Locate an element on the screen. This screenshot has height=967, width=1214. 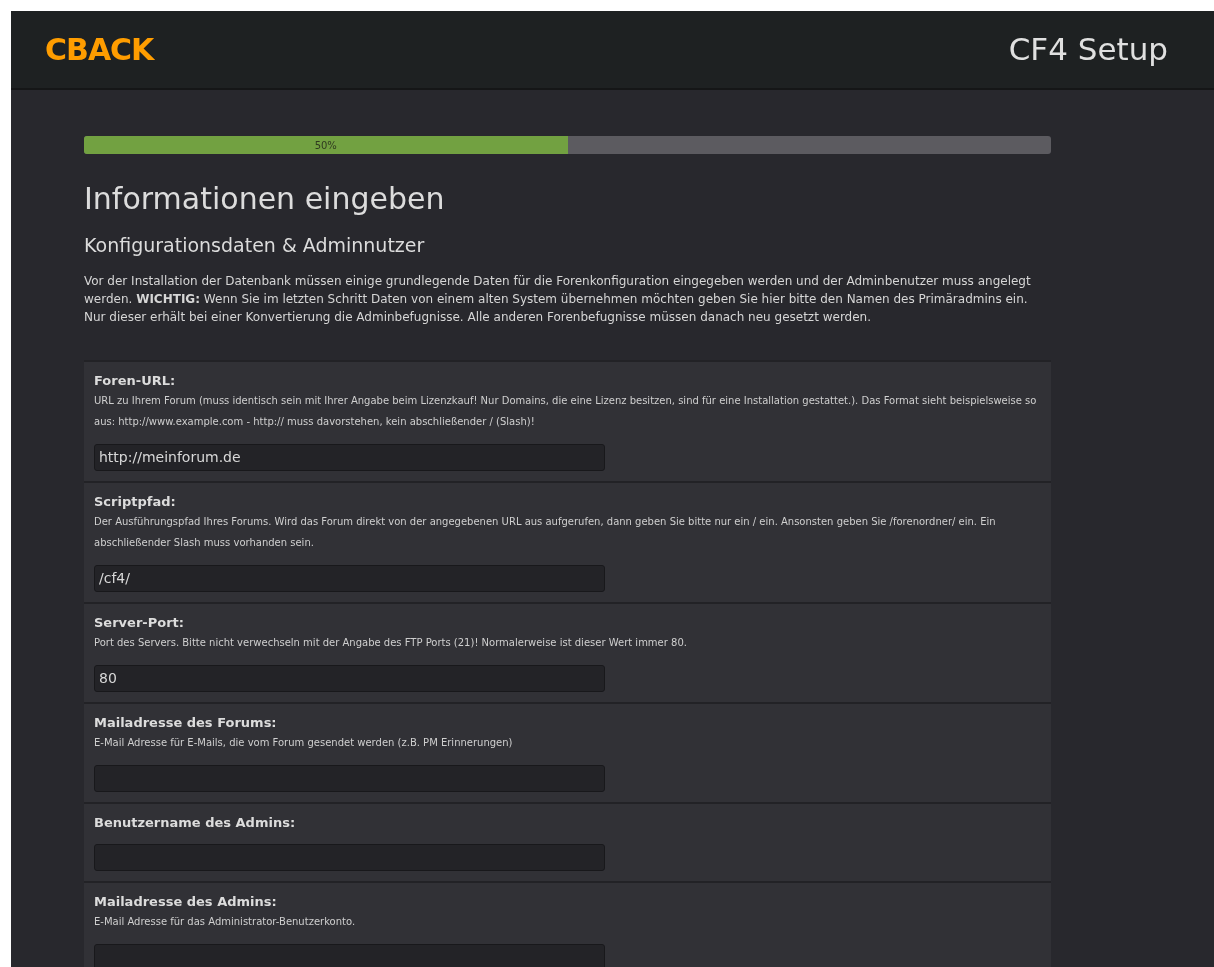
field-label: Server-Port: is located at coordinates (139, 622).